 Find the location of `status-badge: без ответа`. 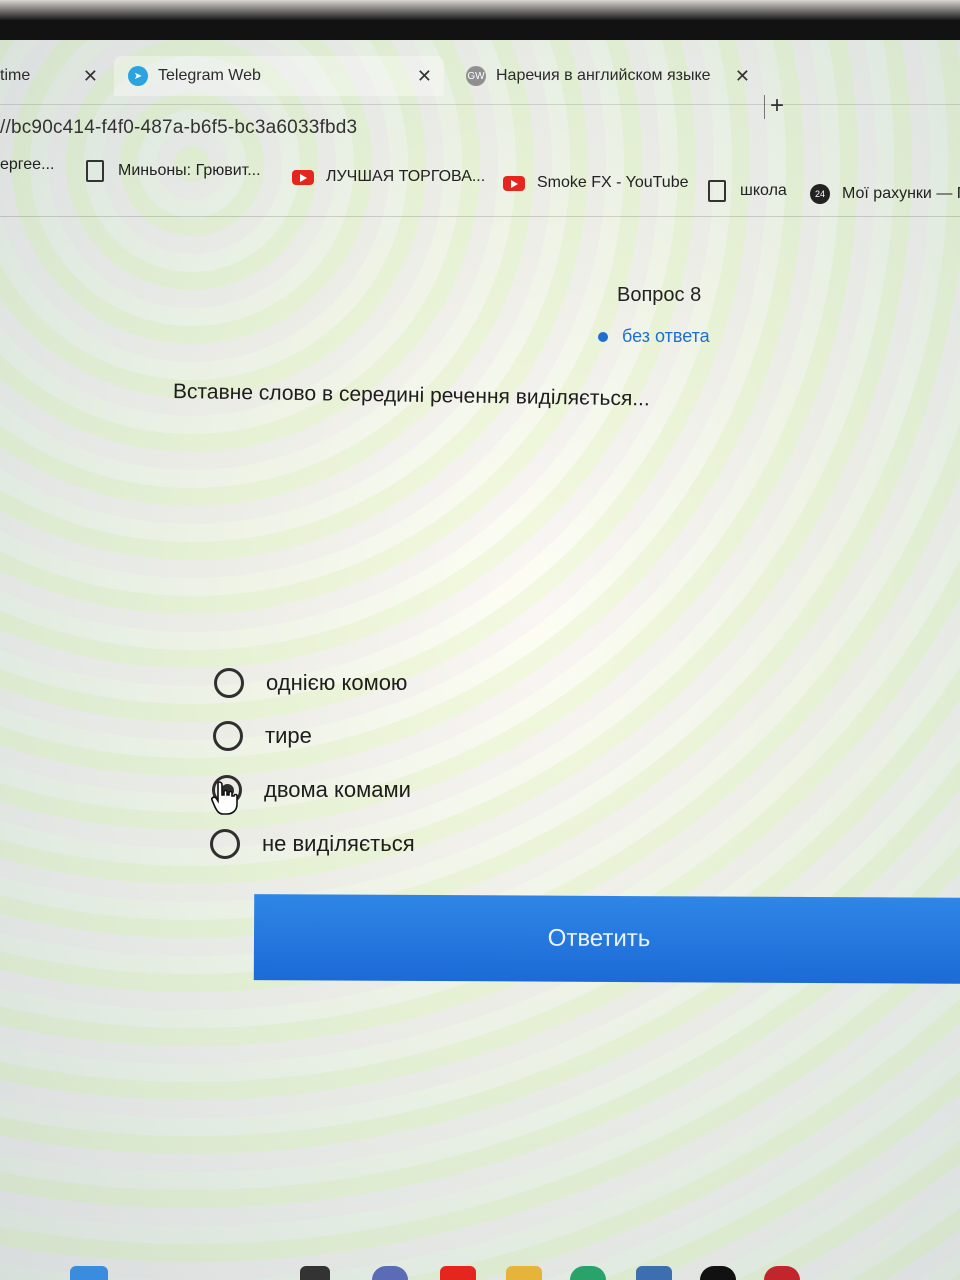

status-badge: без ответа is located at coordinates (654, 336).